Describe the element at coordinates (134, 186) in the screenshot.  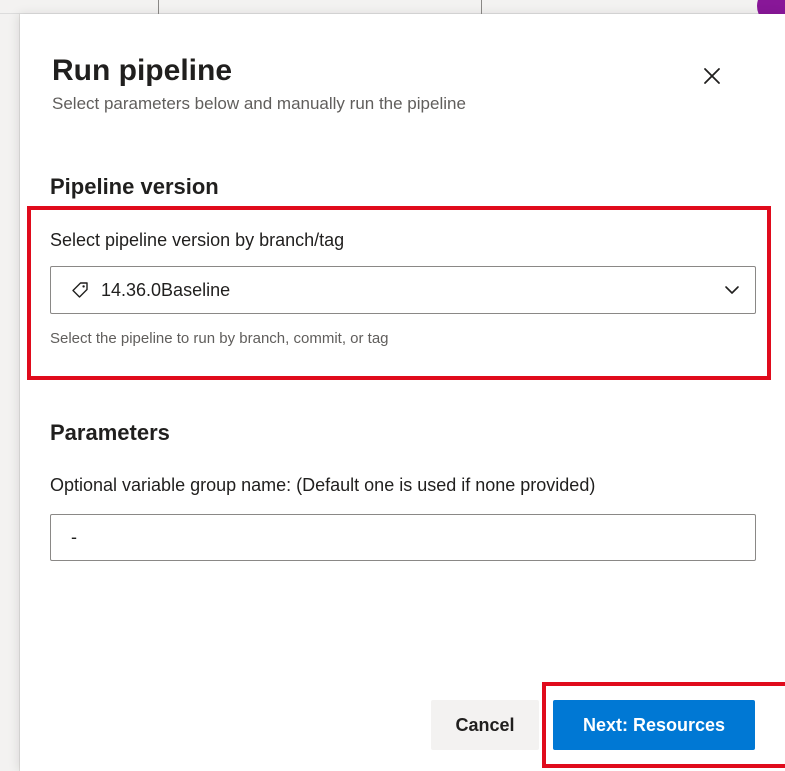
I see `pipeline-version-heading: Pipeline version` at that location.